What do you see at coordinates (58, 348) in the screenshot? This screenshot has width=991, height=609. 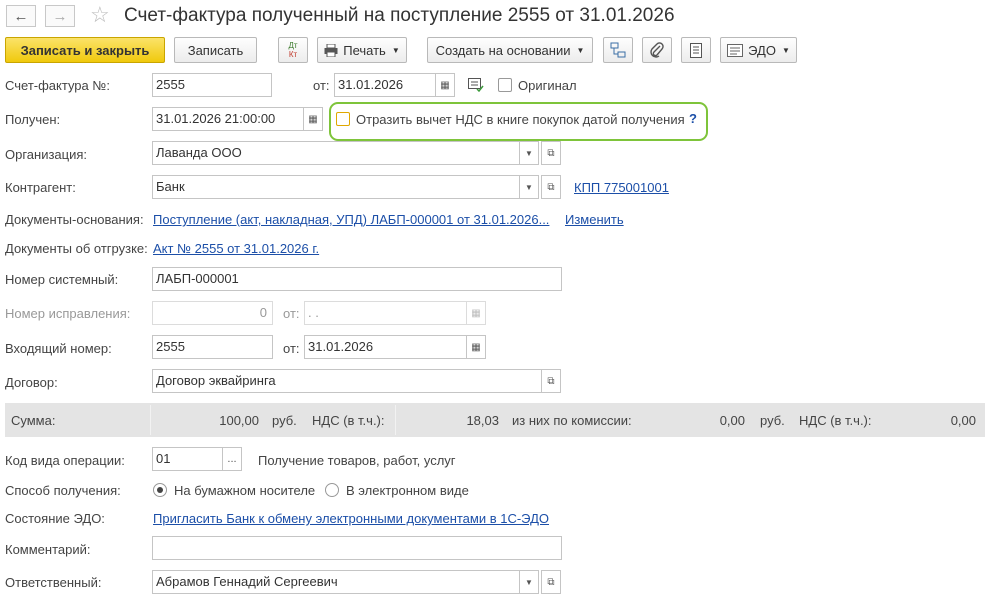 I see `incoming-number-label: Входящий номер:` at bounding box center [58, 348].